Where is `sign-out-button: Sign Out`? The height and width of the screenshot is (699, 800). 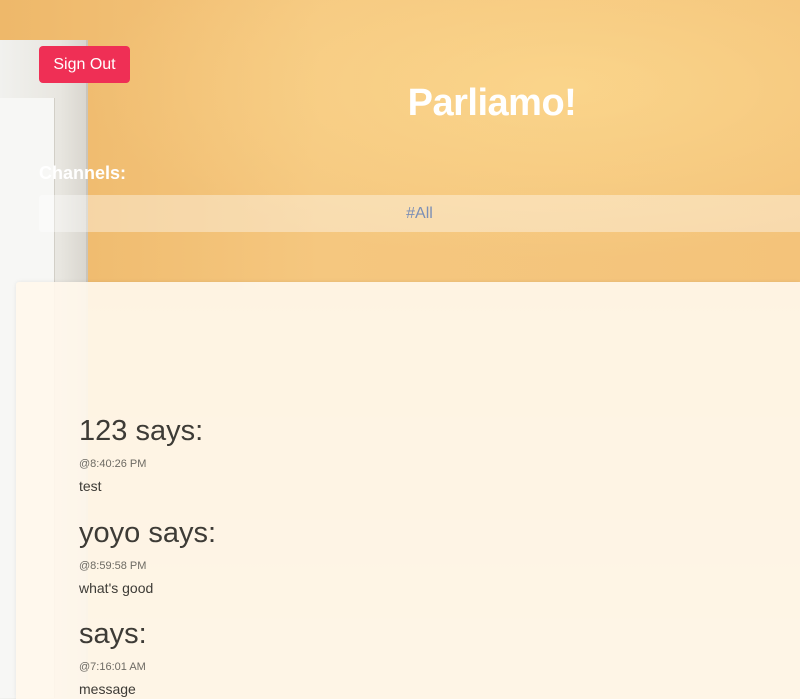 sign-out-button: Sign Out is located at coordinates (84, 64).